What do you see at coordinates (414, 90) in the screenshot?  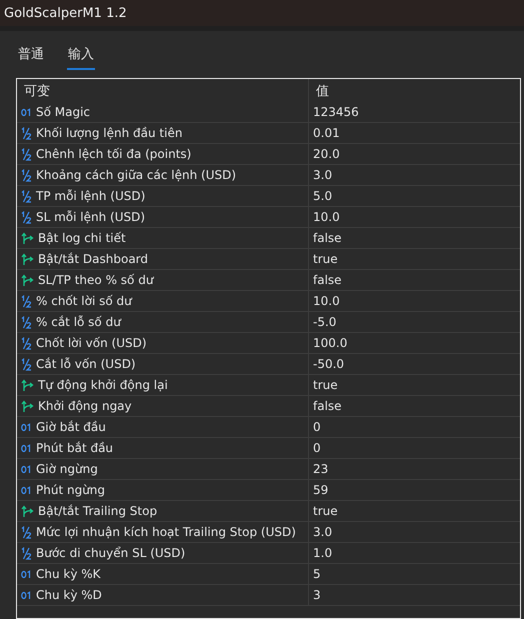 I see `column-header: 值` at bounding box center [414, 90].